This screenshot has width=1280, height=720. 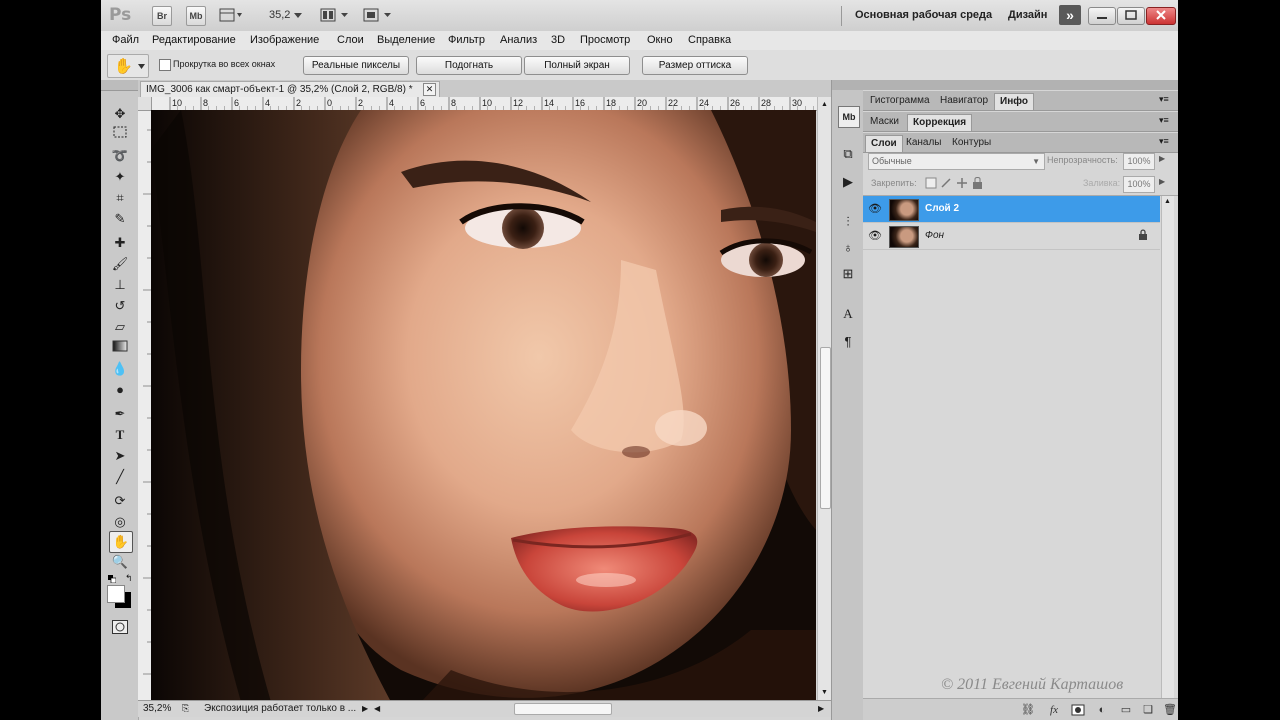 What do you see at coordinates (848, 314) in the screenshot?
I see `character-panel-icon: A` at bounding box center [848, 314].